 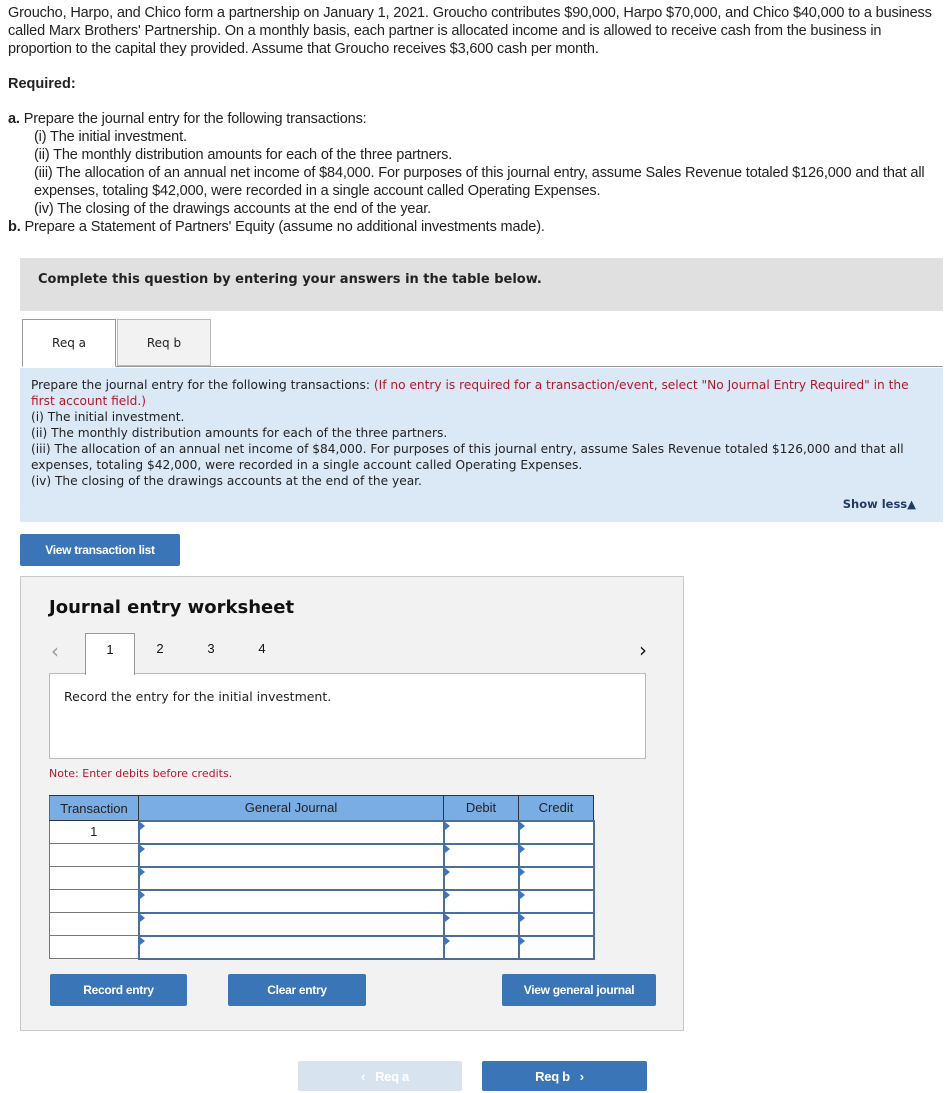 I want to click on show-less-link: Show less▲, so click(x=879, y=504).